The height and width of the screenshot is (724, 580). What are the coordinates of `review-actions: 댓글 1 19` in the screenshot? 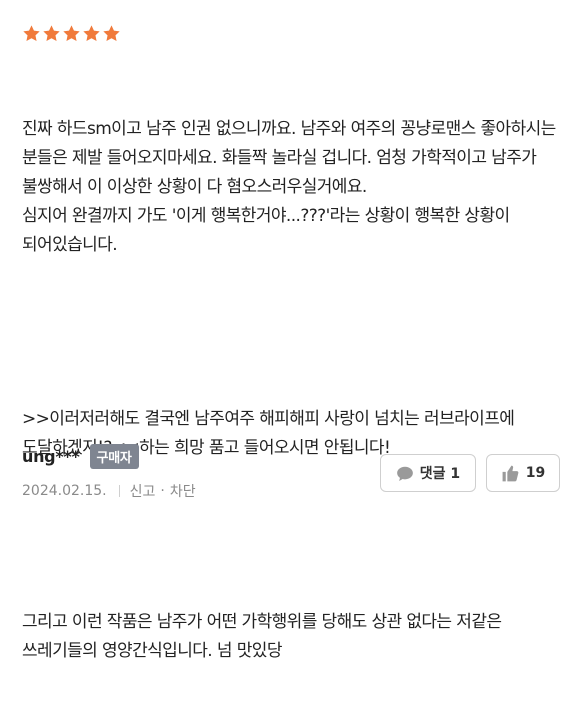 It's located at (470, 473).